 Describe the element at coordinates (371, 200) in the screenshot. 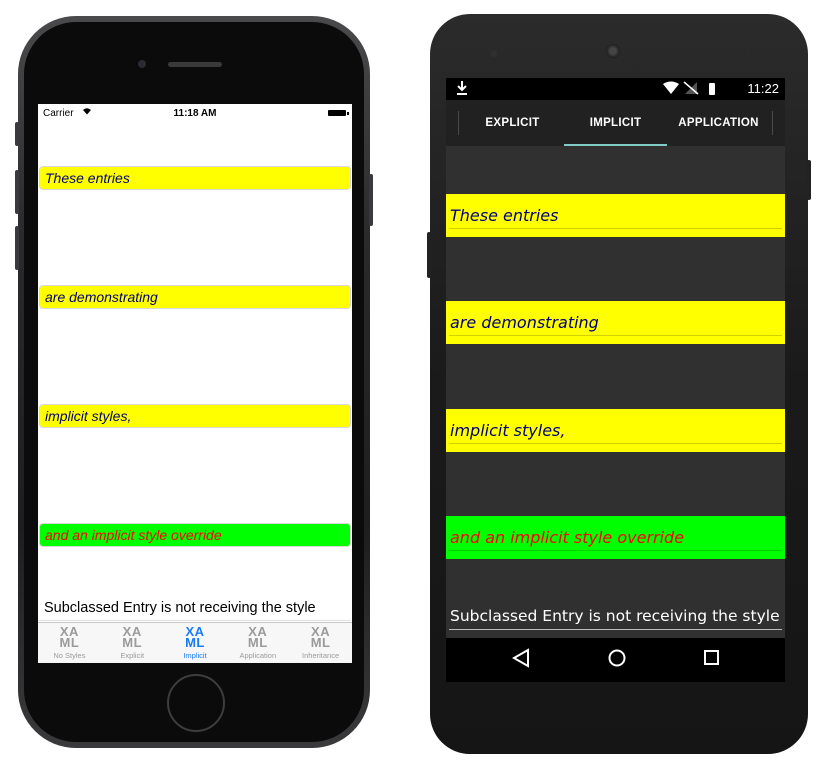

I see `iphone-power-button` at that location.